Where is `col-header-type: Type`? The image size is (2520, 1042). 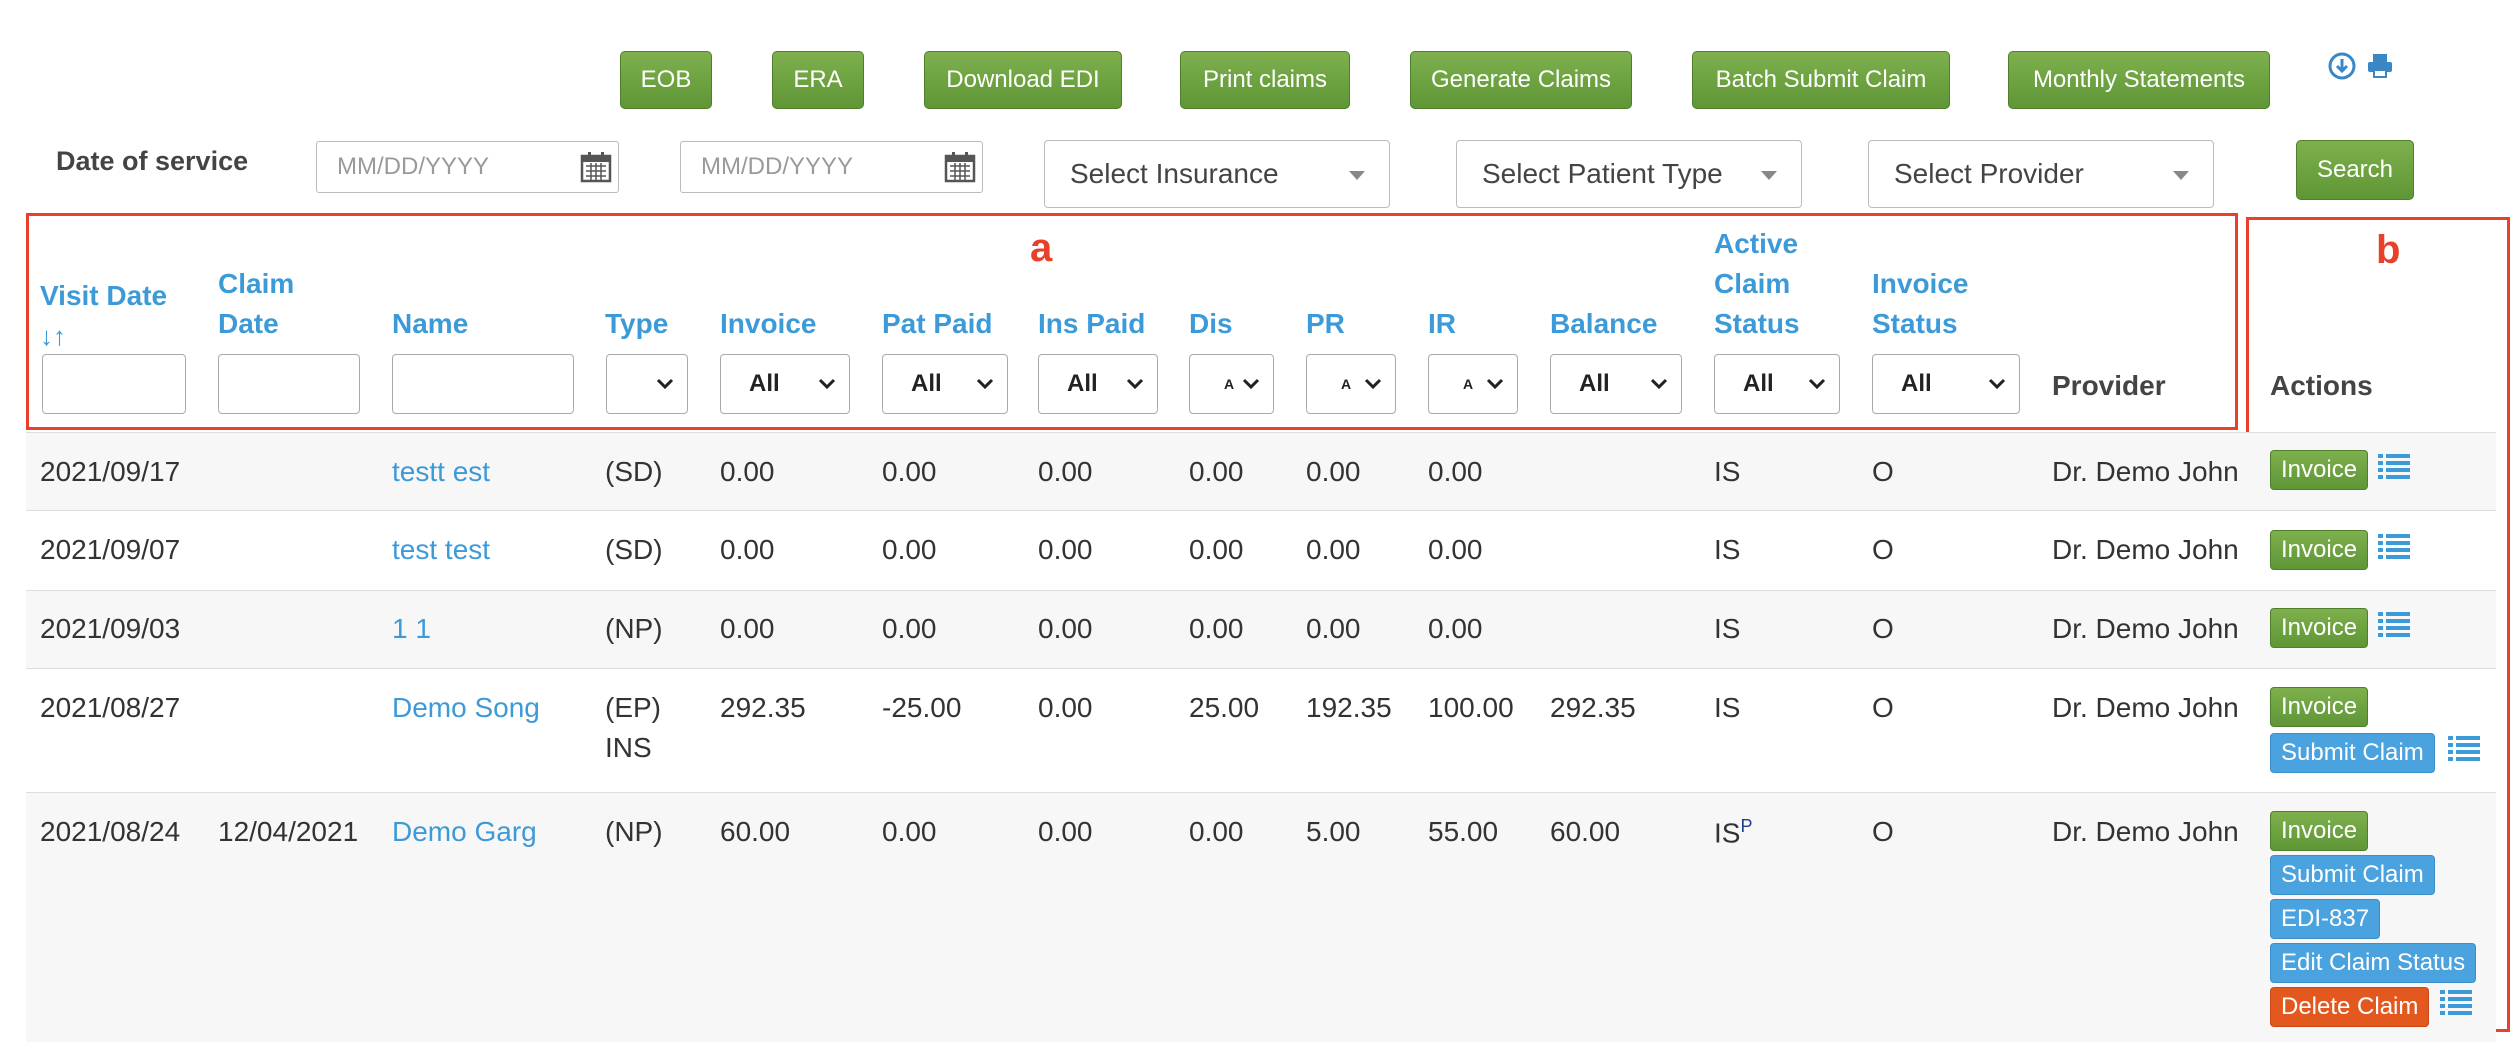 col-header-type: Type is located at coordinates (636, 324).